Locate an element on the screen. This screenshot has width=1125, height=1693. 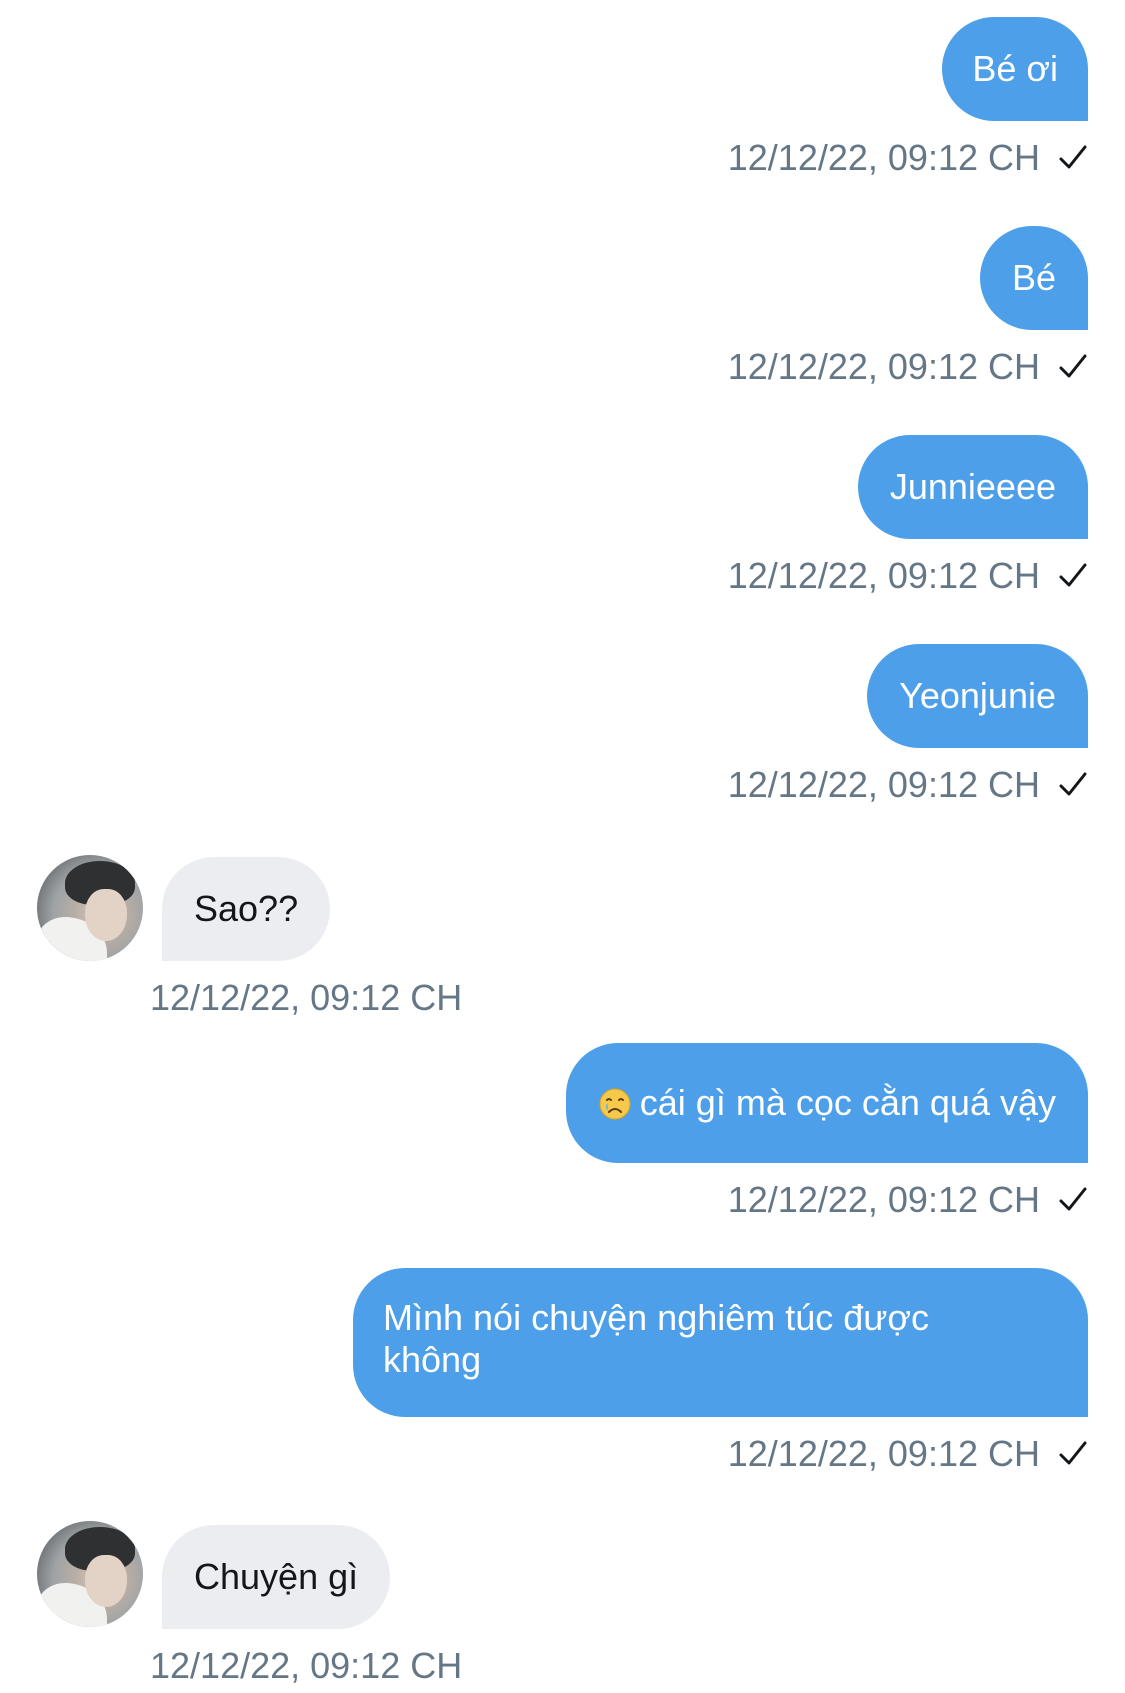
outgoing-message-bubble: Junnieeee is located at coordinates (972, 487).